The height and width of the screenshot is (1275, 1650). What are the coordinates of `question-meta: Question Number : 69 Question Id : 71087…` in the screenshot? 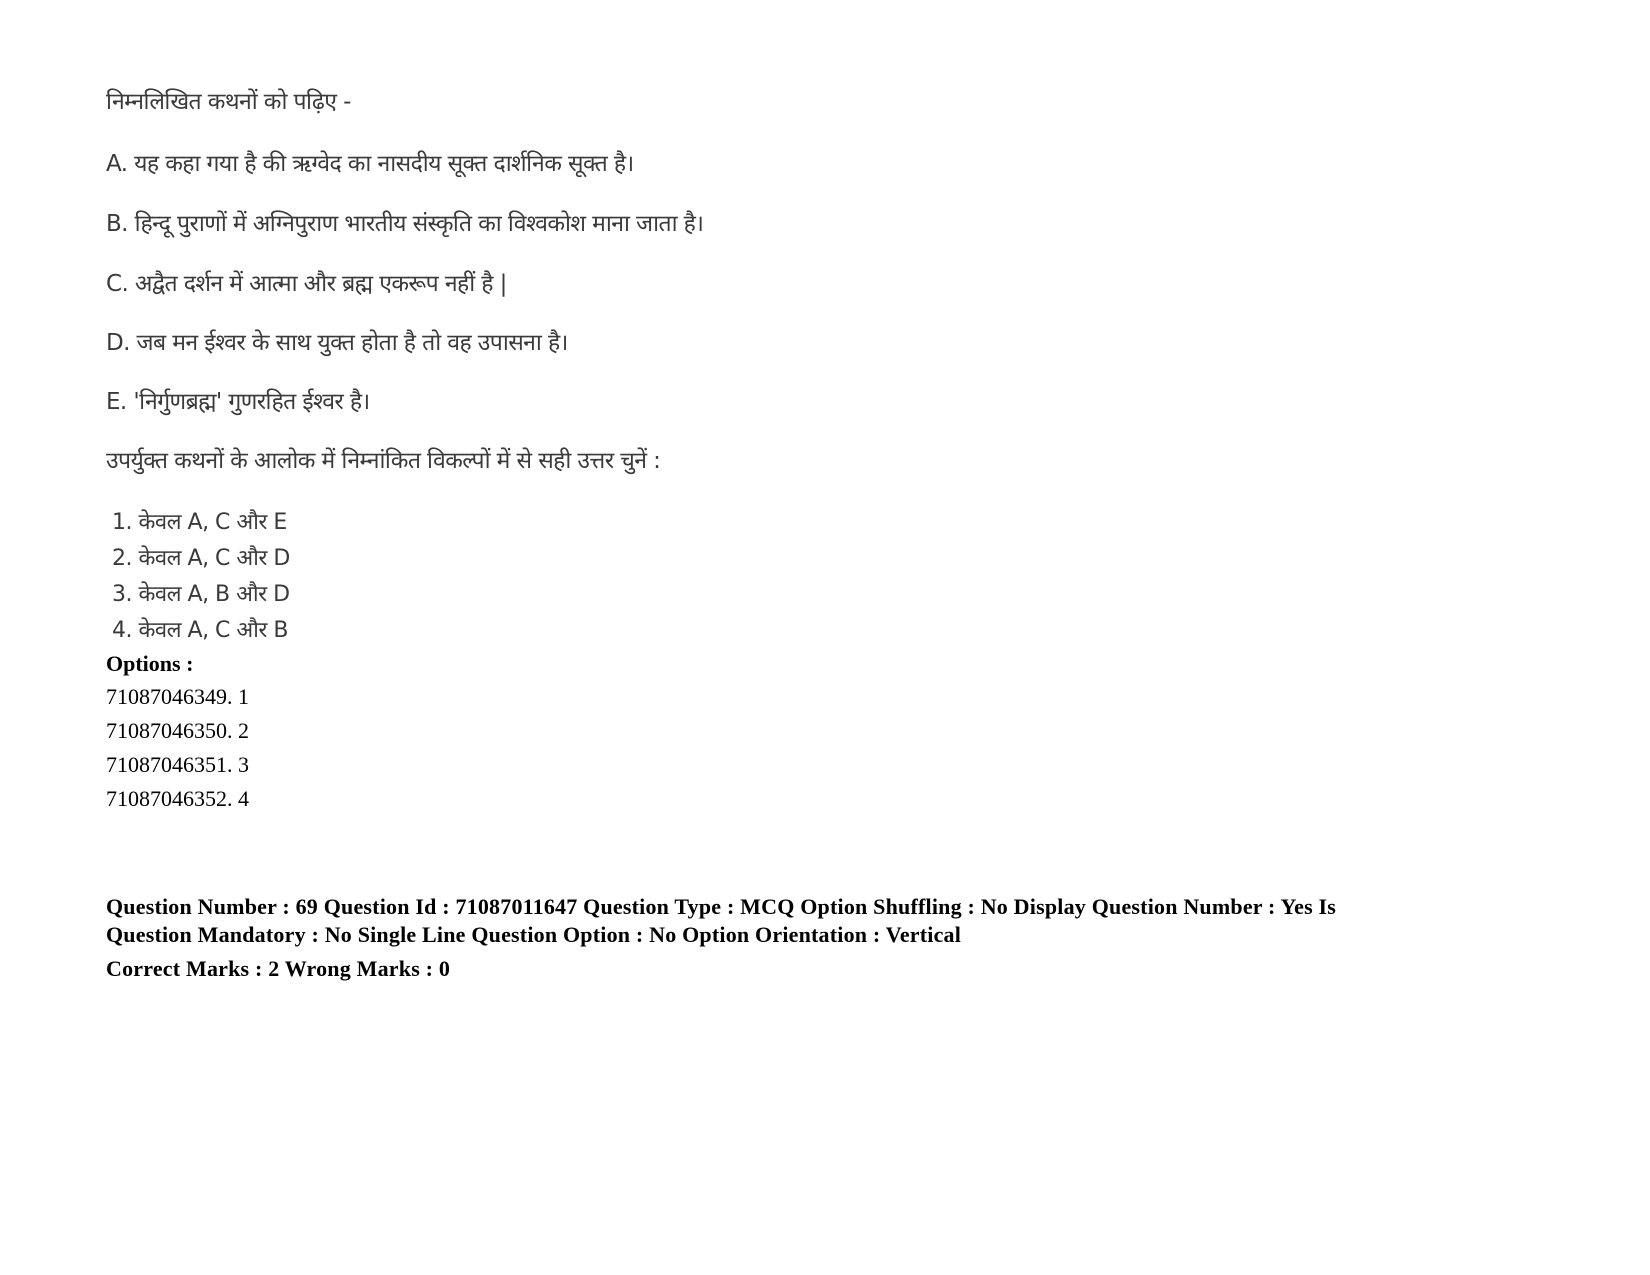 It's located at (826, 921).